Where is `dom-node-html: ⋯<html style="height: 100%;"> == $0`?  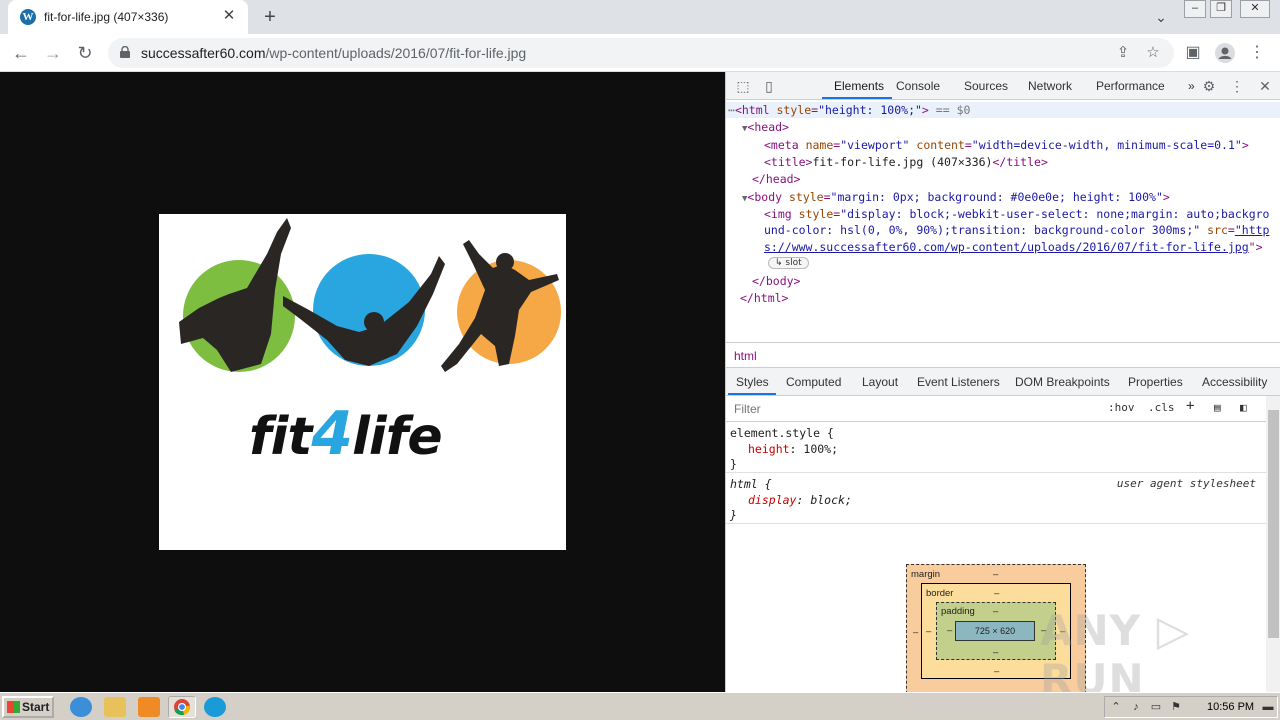 dom-node-html: ⋯<html style="height: 100%;"> == $0 is located at coordinates (849, 110).